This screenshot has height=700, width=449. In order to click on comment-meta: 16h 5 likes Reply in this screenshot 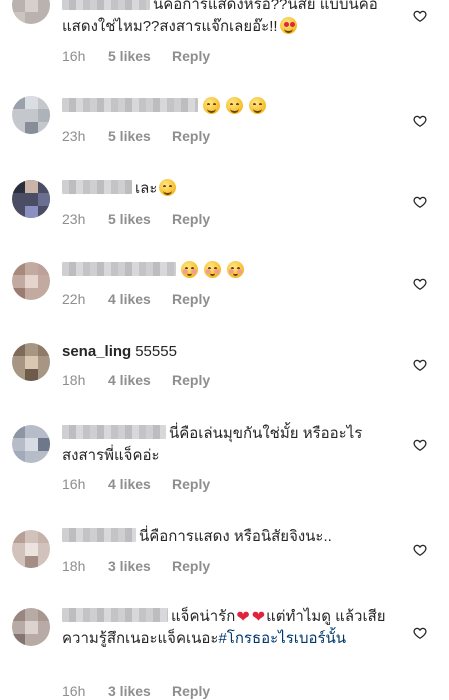, I will do `click(136, 56)`.